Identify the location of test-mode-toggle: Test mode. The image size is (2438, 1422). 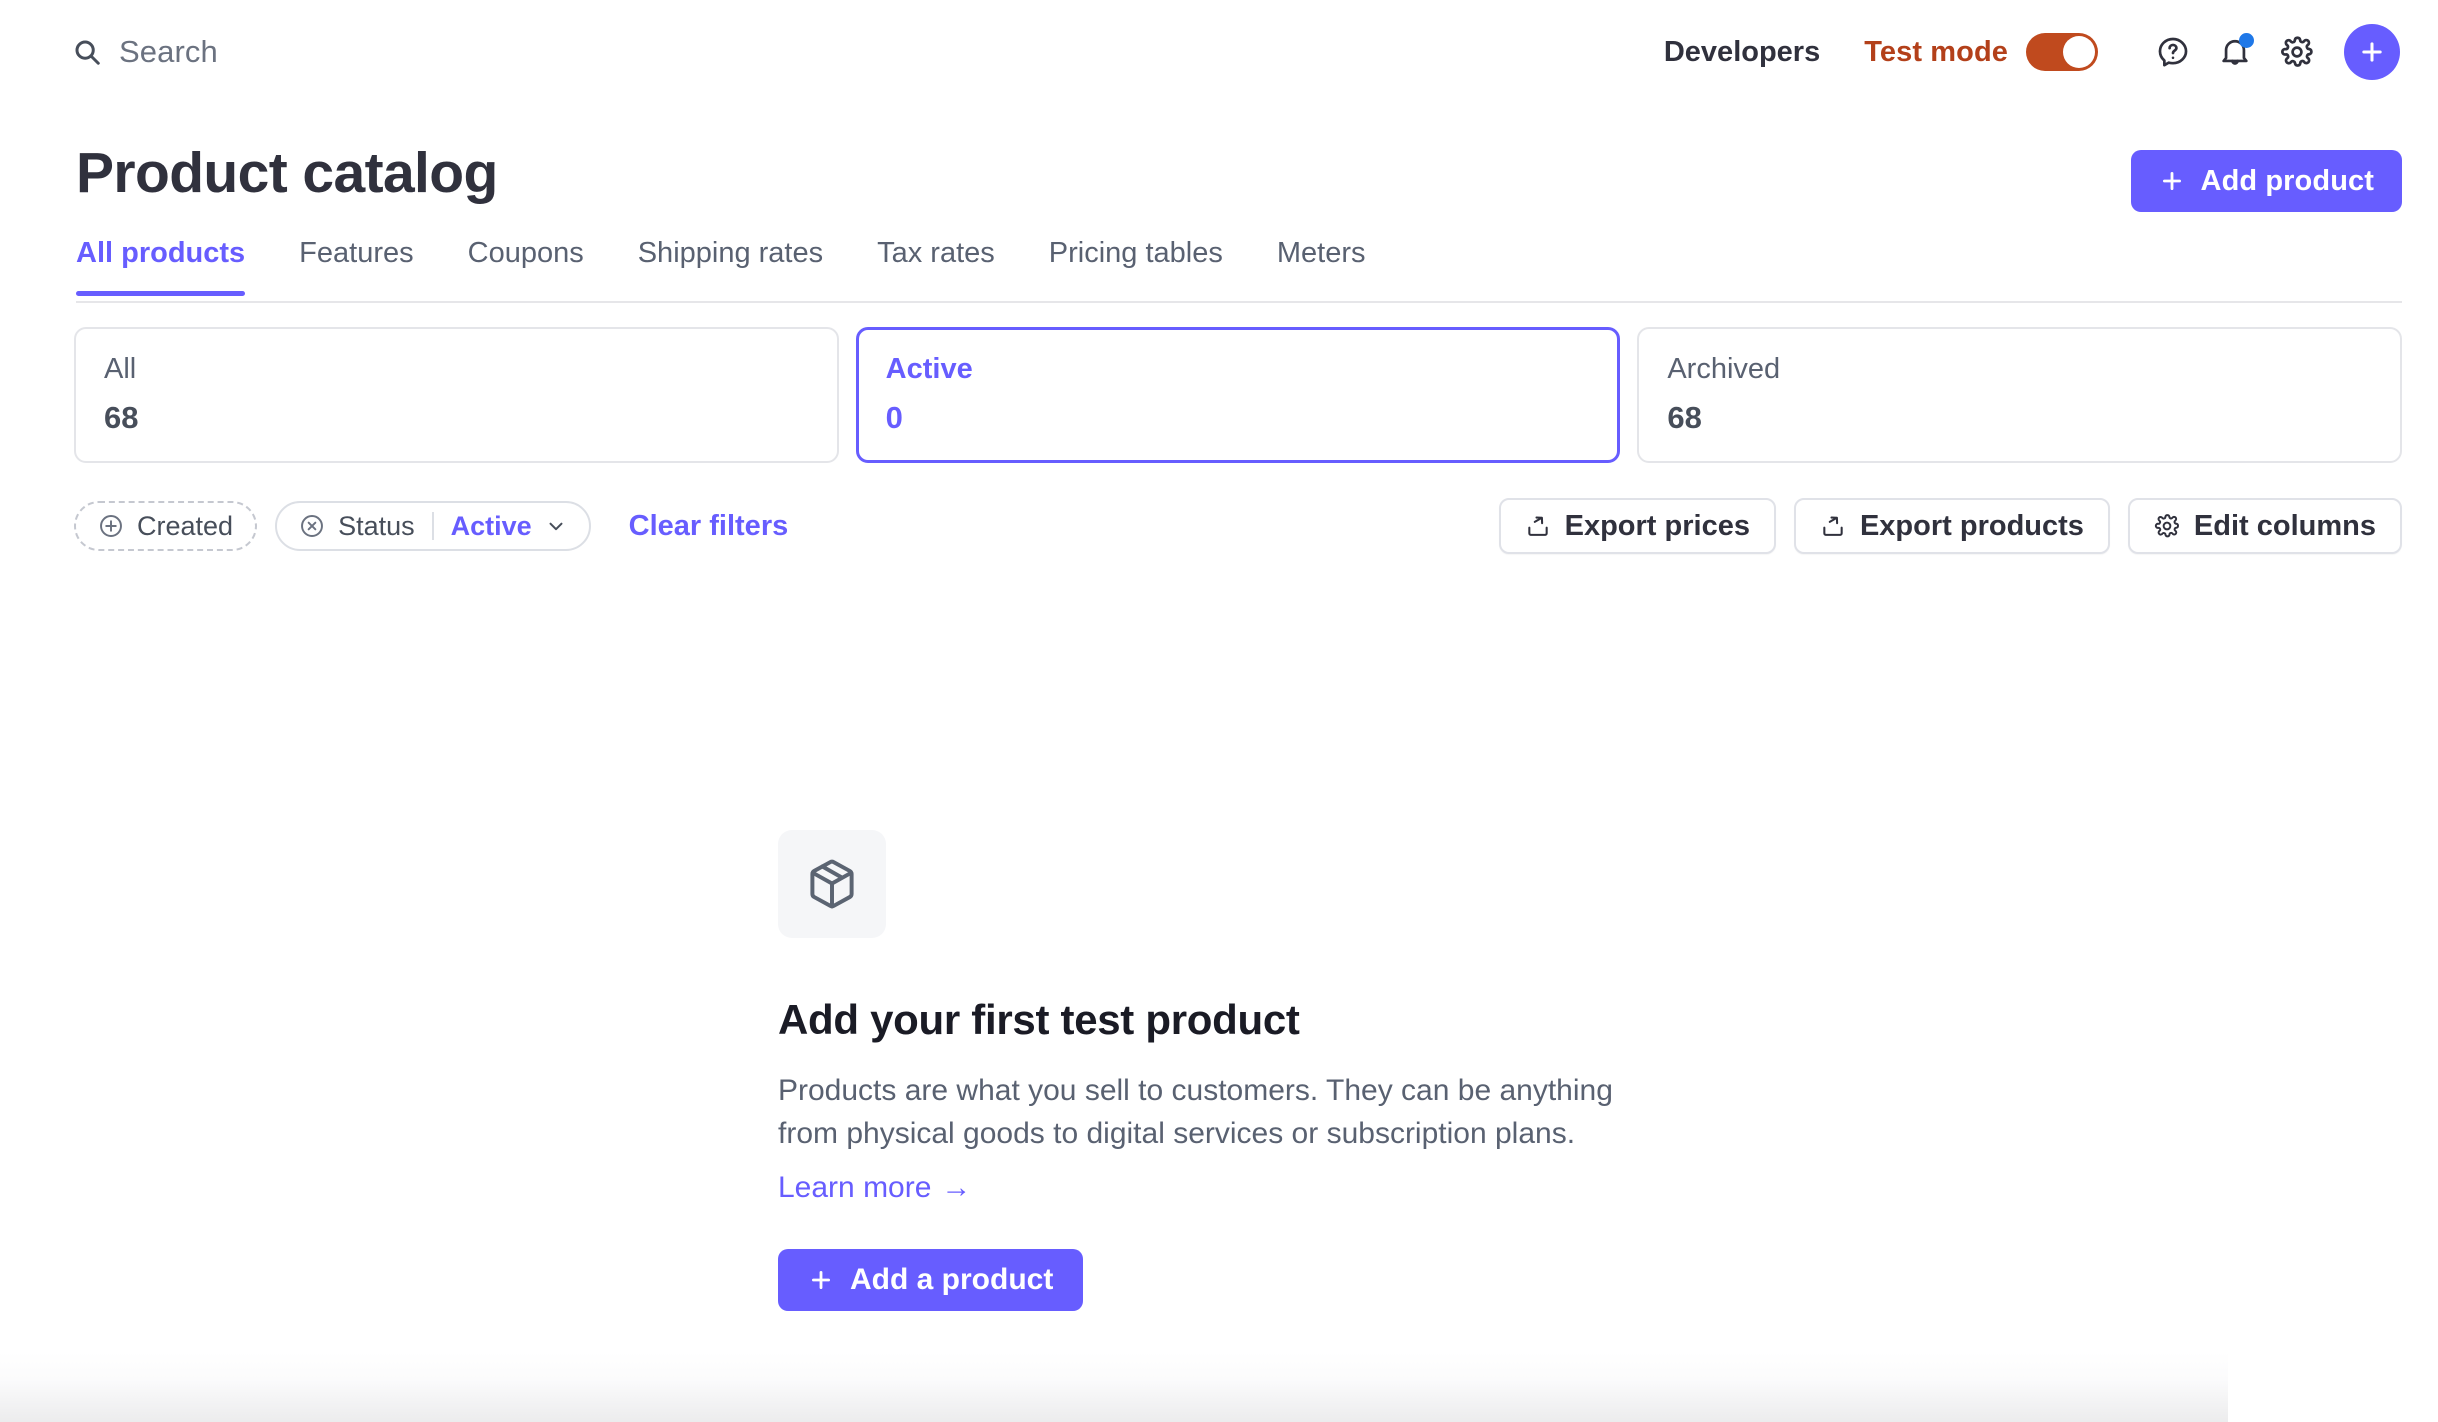
(1981, 52).